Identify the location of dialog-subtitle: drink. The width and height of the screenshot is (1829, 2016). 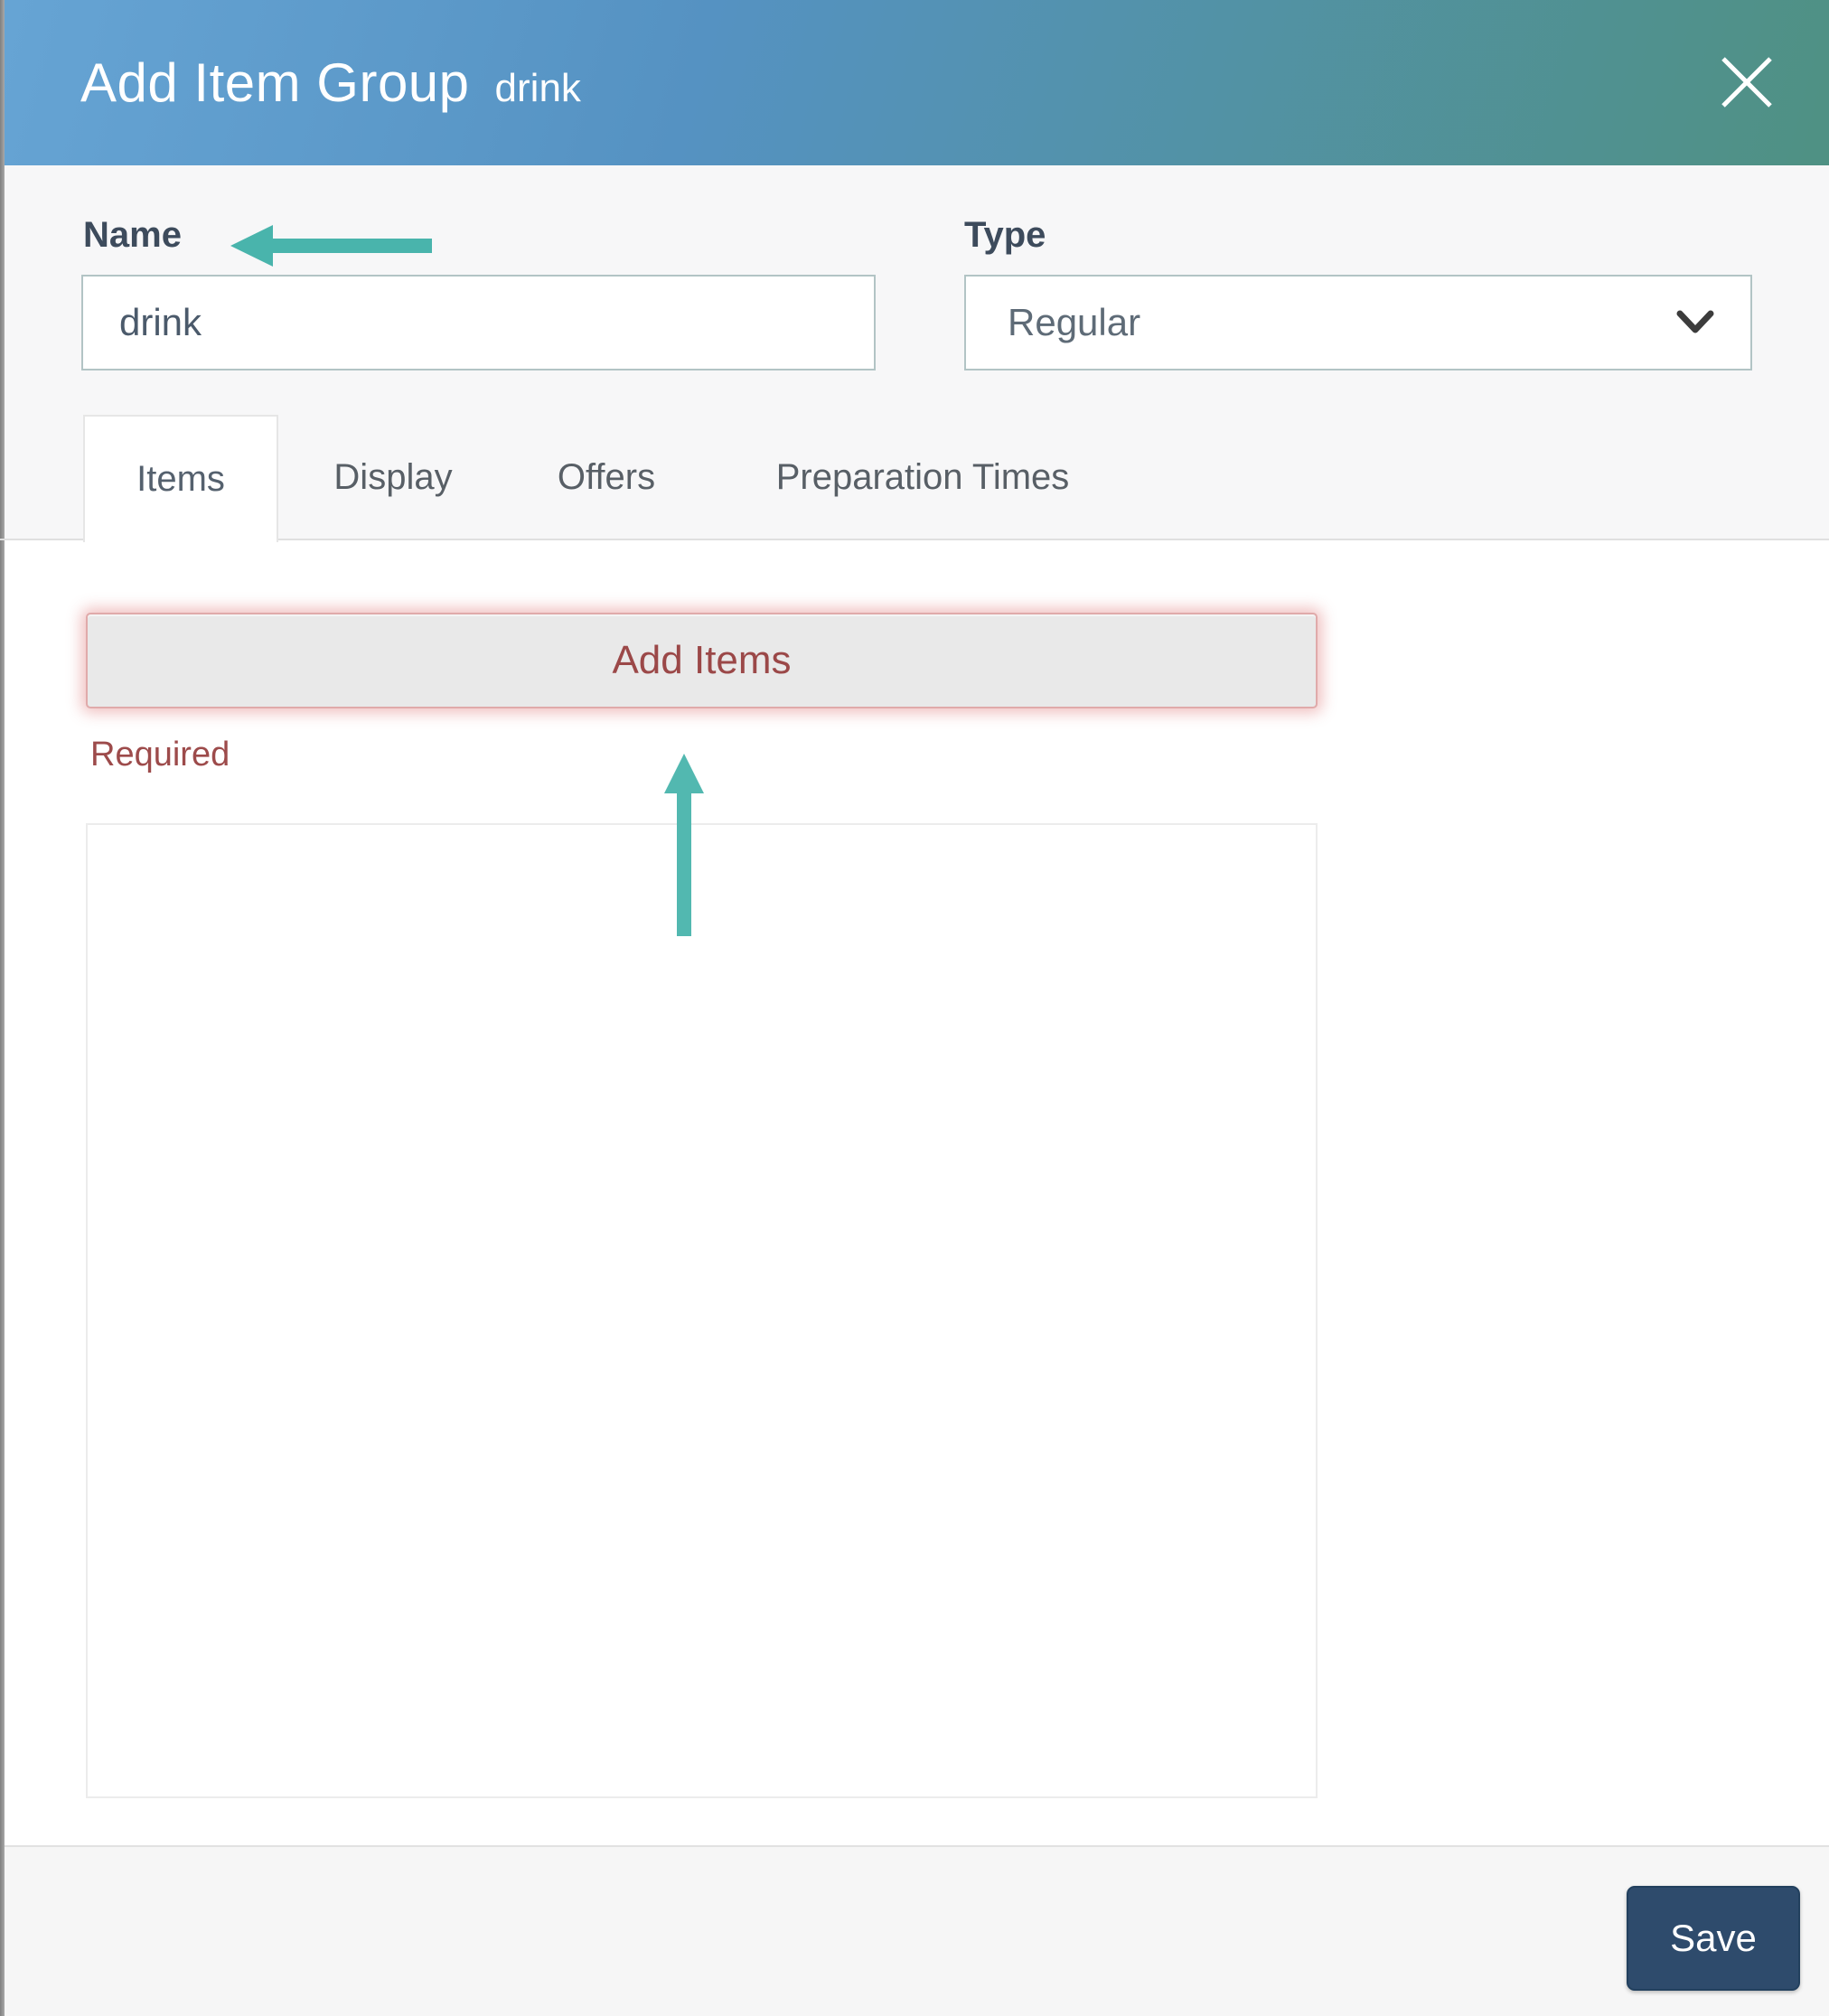
(537, 88).